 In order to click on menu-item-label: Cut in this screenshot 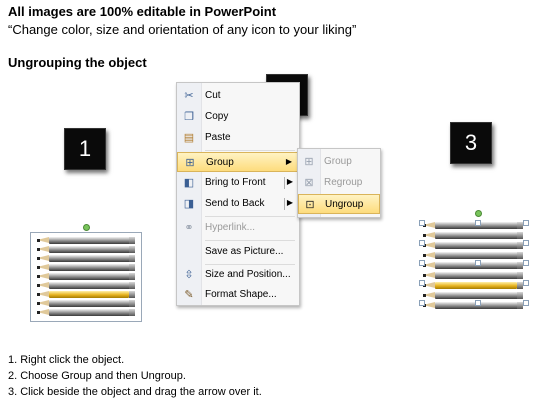, I will do `click(213, 95)`.